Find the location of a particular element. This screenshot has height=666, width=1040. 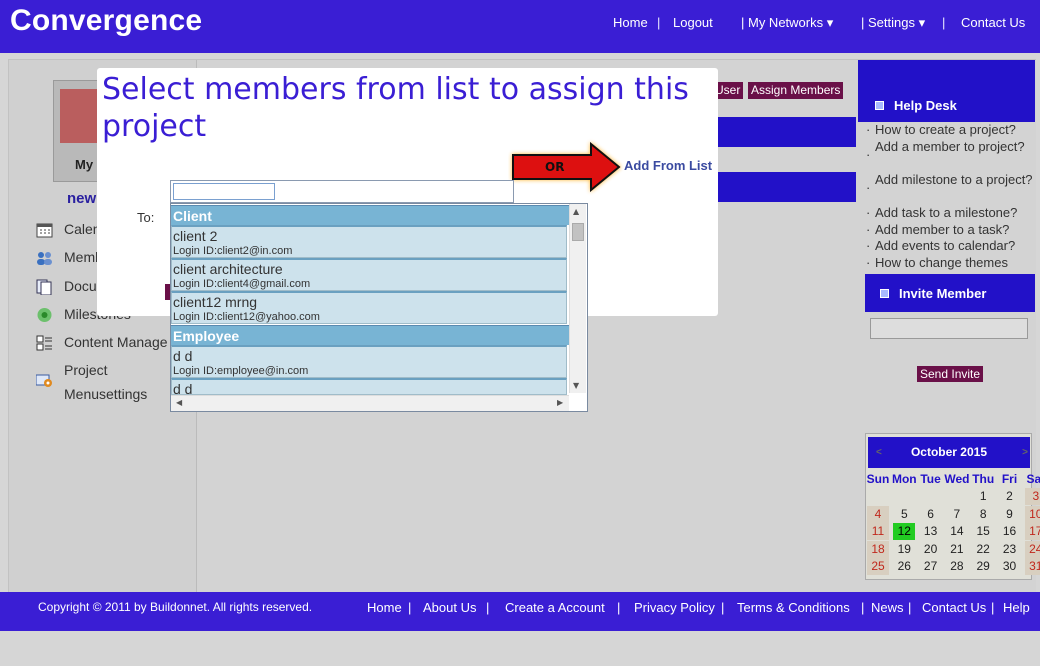

calendar-day: 18 is located at coordinates (878, 549).